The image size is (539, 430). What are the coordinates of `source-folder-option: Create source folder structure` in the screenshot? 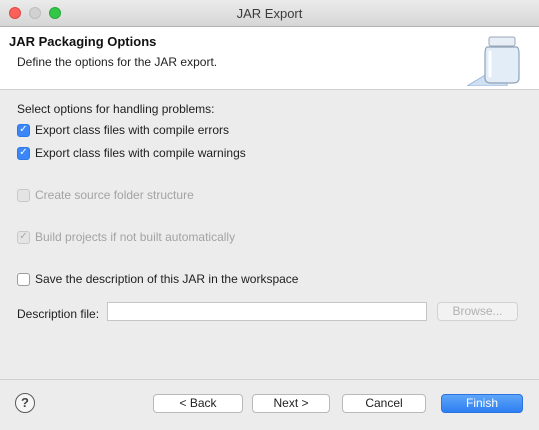 It's located at (105, 195).